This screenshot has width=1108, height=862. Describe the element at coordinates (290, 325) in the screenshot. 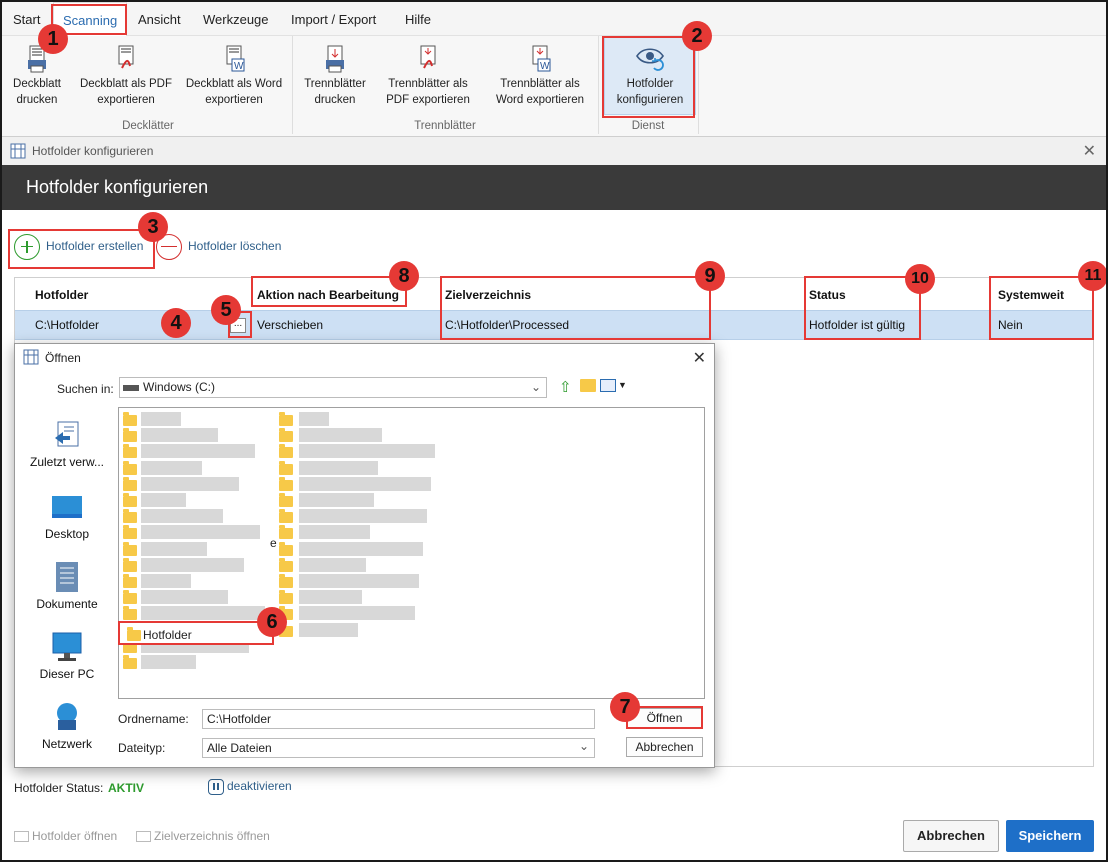

I see `cell-action: Verschieben` at that location.